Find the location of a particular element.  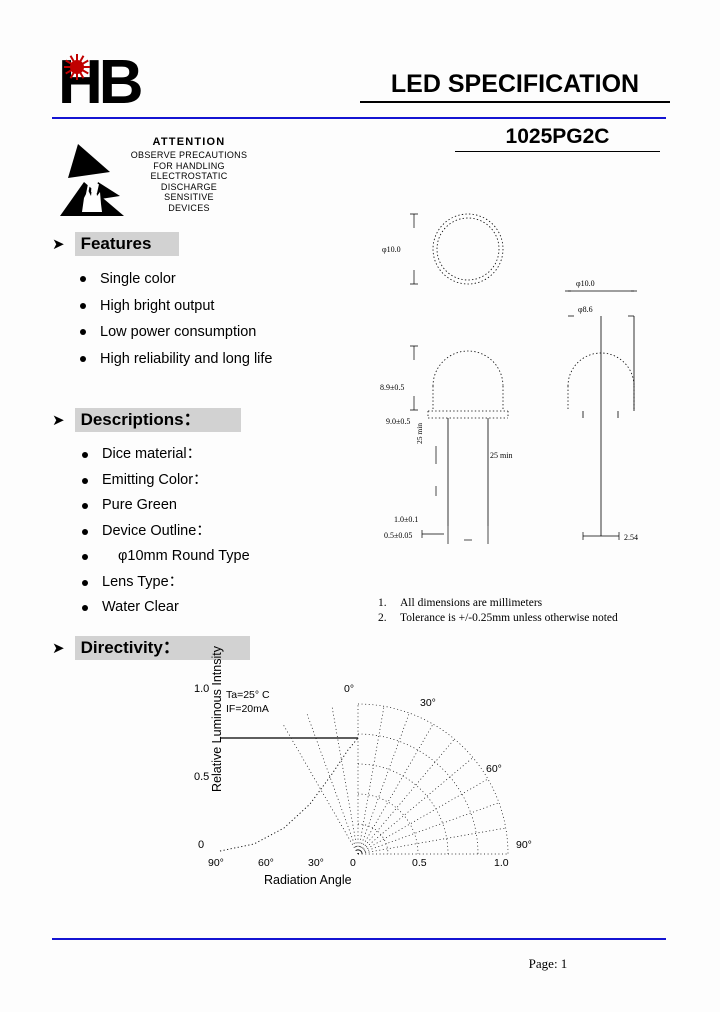

section-title-descriptions: Descriptions： is located at coordinates (157, 420).